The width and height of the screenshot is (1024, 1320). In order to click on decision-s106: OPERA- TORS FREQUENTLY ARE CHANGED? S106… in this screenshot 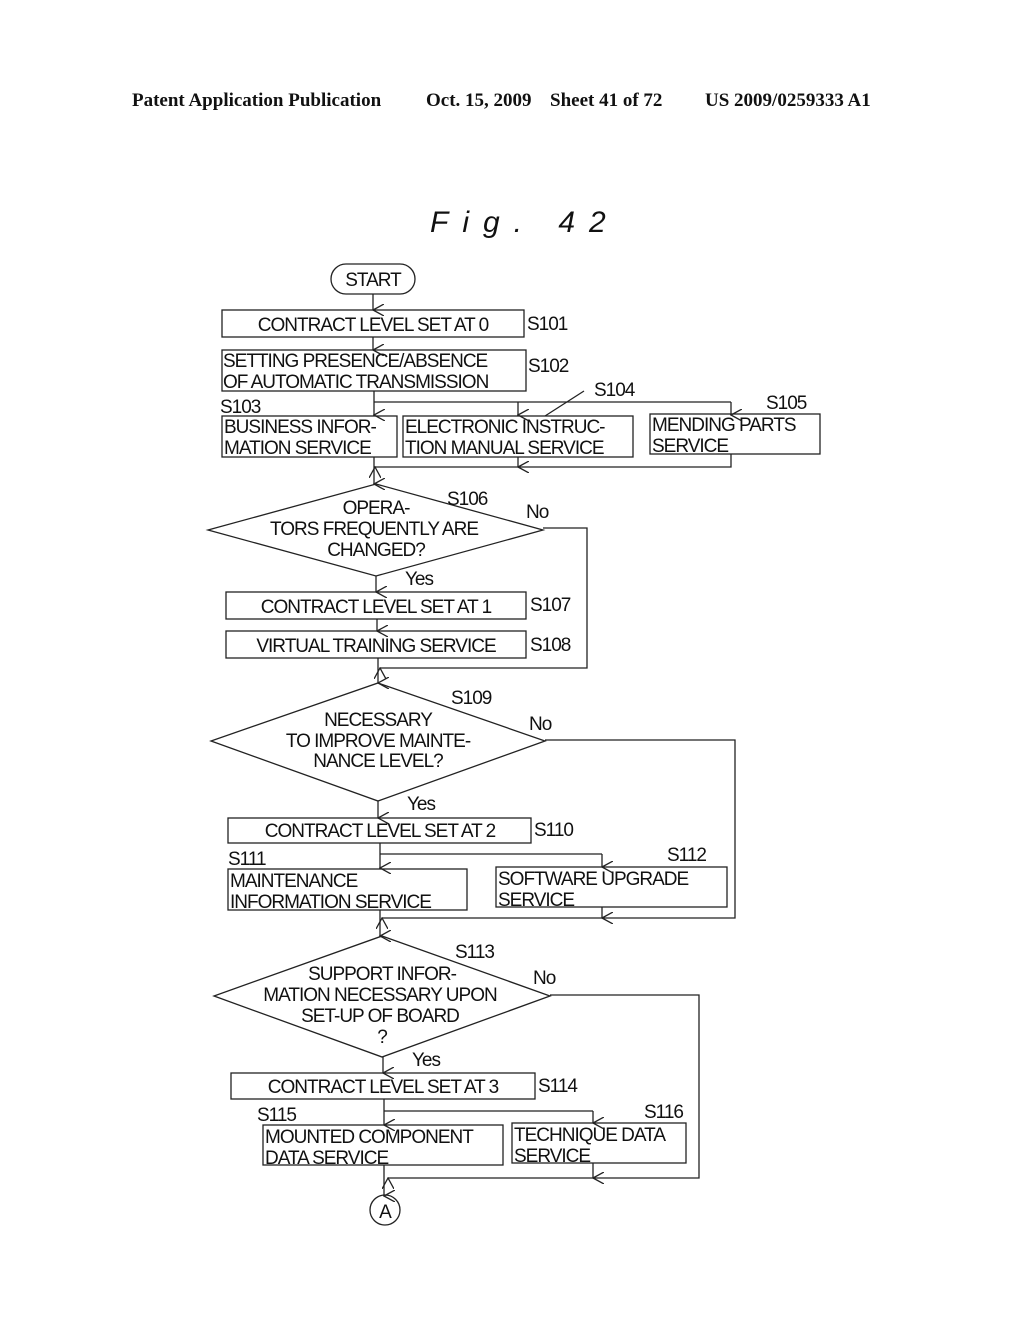, I will do `click(377, 536)`.